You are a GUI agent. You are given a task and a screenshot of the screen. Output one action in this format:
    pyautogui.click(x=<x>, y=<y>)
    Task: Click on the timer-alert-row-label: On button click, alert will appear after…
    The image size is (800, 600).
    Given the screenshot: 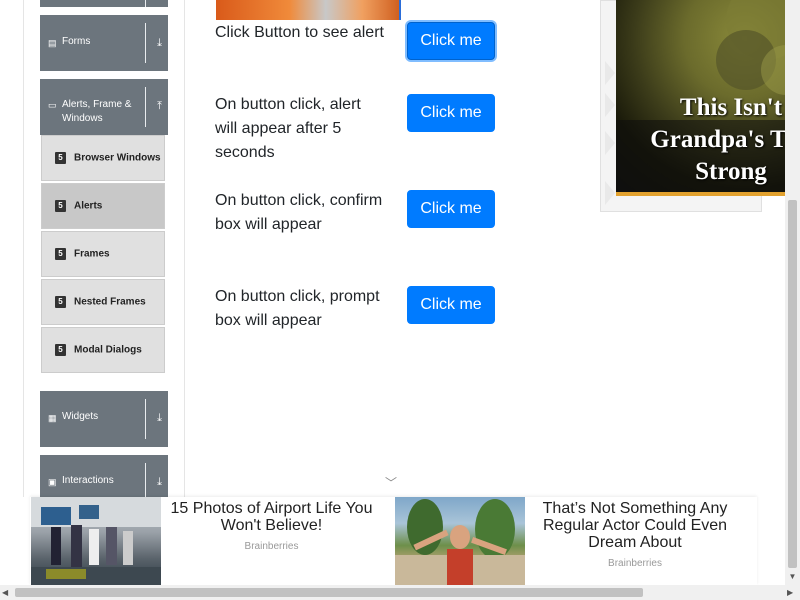 What is the action you would take?
    pyautogui.click(x=288, y=128)
    